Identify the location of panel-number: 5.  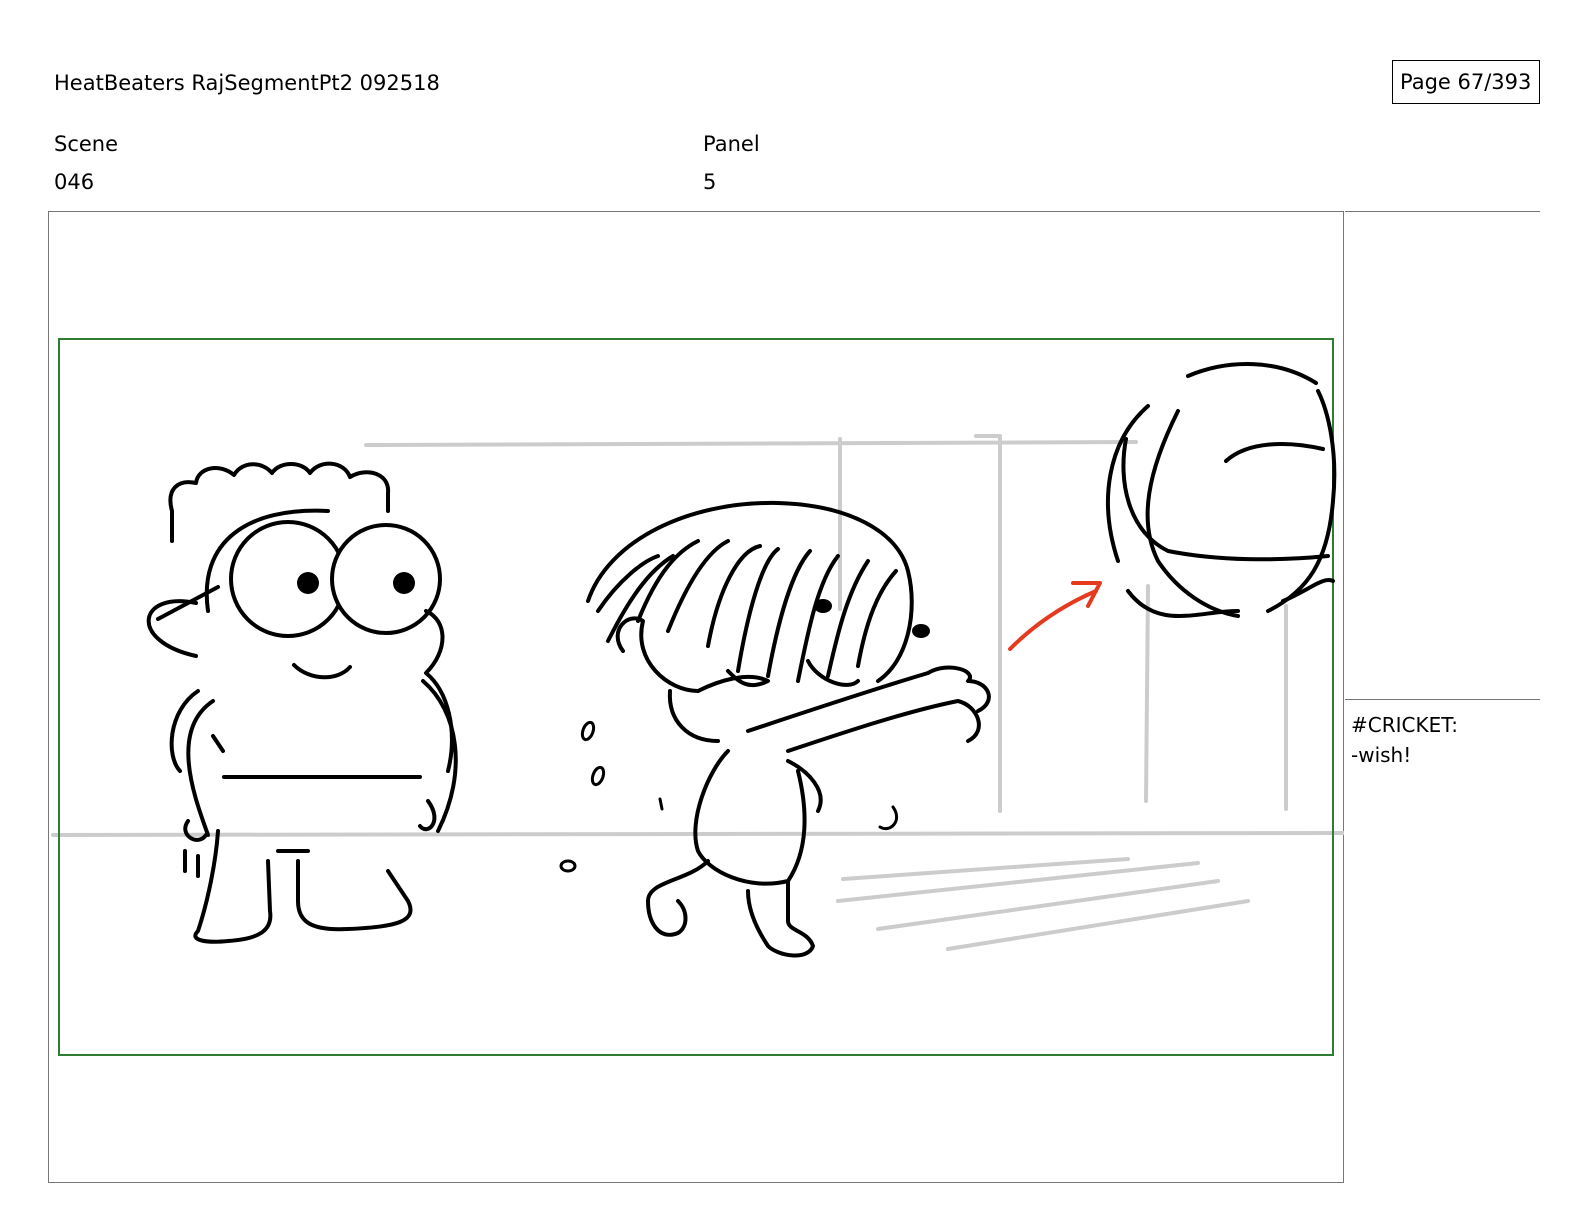
(710, 182).